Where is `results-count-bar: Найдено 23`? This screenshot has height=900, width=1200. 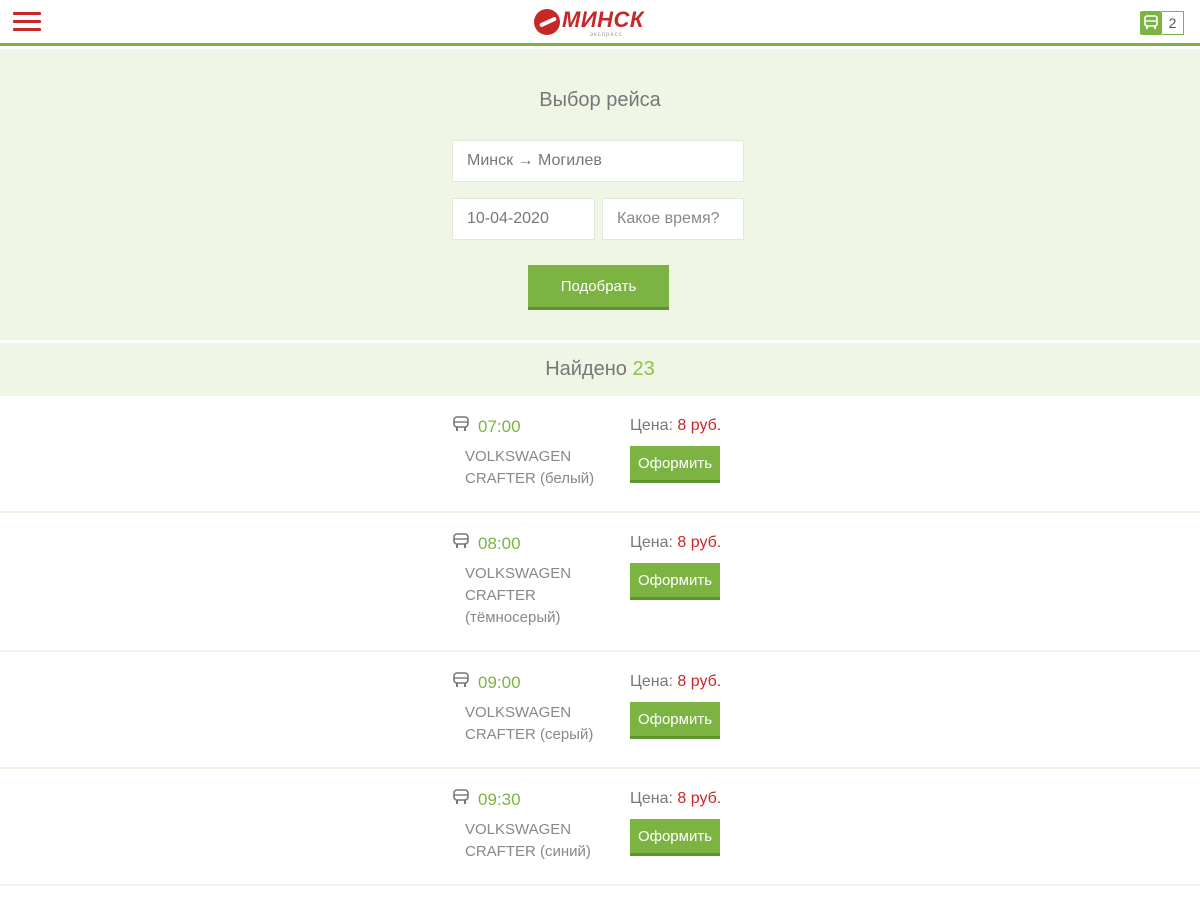 results-count-bar: Найдено 23 is located at coordinates (600, 369).